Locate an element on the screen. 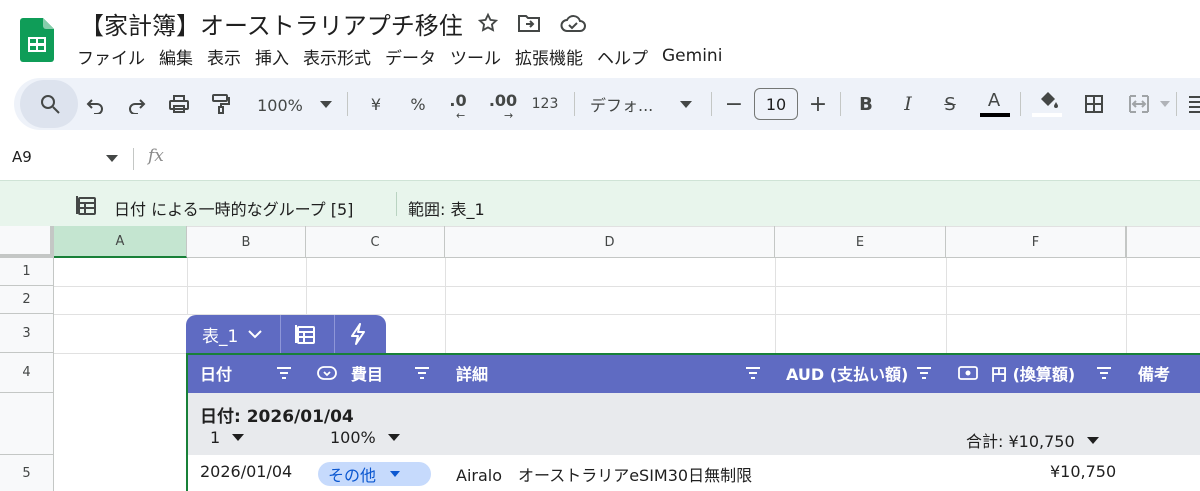  row-header-3: 3 is located at coordinates (27, 333).